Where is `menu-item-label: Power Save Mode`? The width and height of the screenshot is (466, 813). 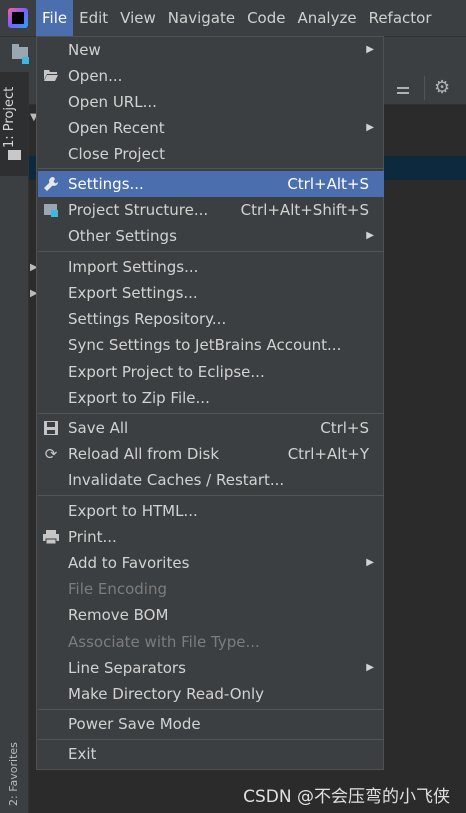
menu-item-label: Power Save Mode is located at coordinates (134, 724).